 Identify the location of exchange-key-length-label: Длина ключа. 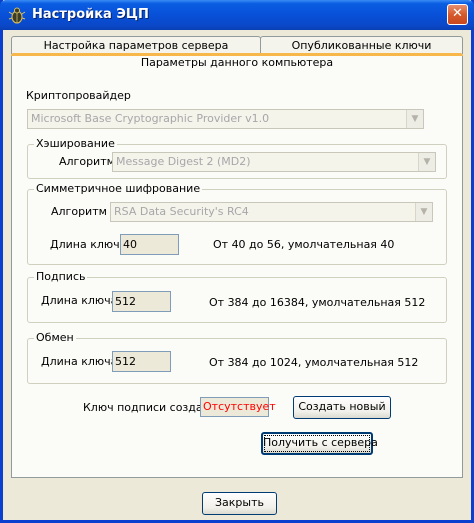
(79, 361).